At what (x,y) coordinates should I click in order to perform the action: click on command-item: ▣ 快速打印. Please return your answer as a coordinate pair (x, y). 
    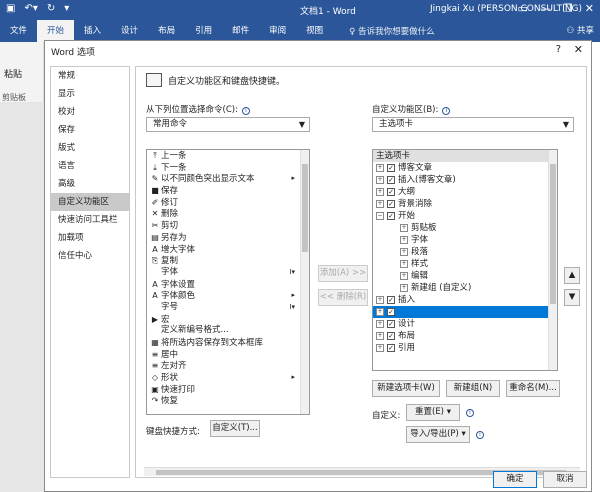
    Looking at the image, I should click on (228, 390).